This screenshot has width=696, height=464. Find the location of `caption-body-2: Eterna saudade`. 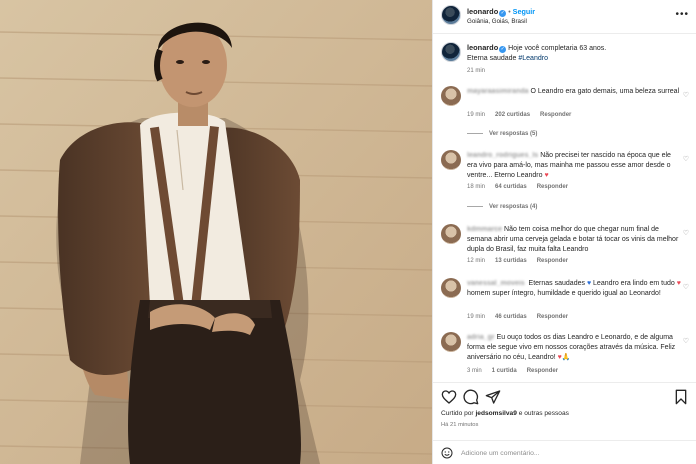

caption-body-2: Eterna saudade is located at coordinates (493, 58).